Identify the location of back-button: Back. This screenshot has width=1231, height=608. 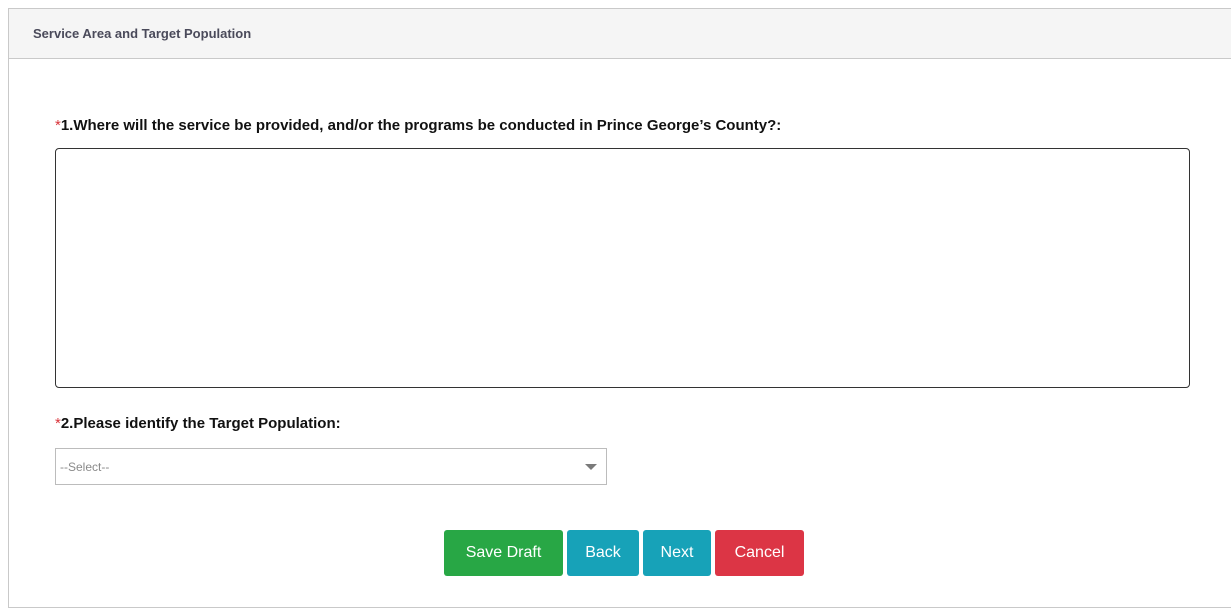
(603, 553).